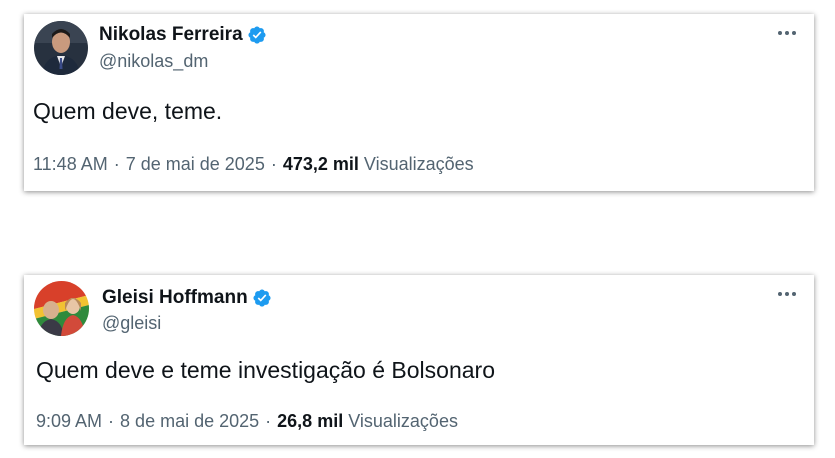  Describe the element at coordinates (195, 164) in the screenshot. I see `tweet-date: 7 de mai de 2025` at that location.